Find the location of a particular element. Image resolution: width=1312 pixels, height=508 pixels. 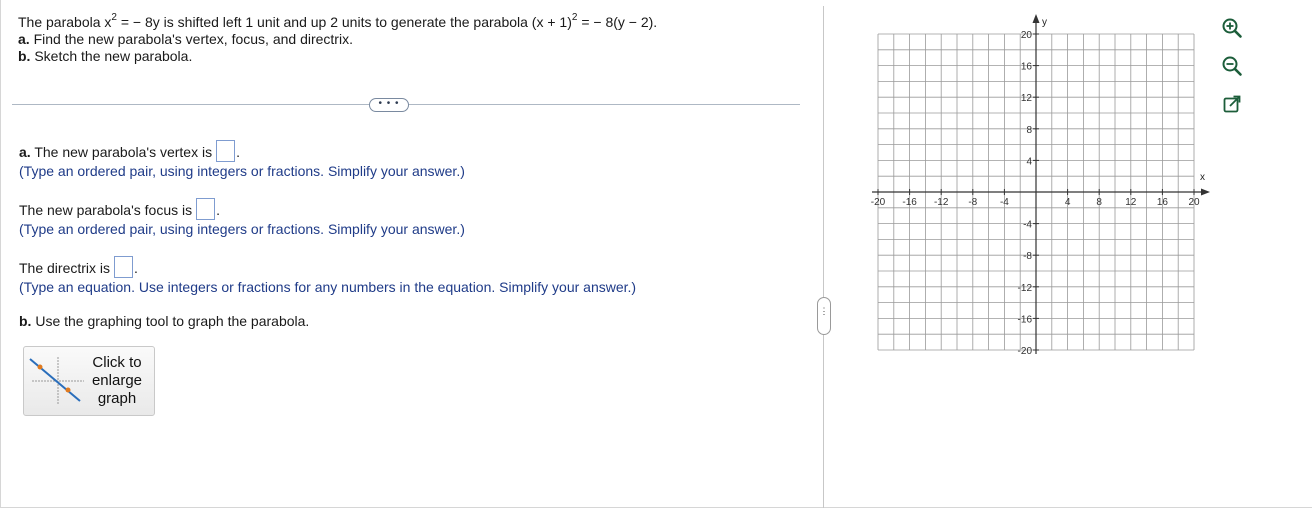

x-tick-label: 4 is located at coordinates (1068, 202).